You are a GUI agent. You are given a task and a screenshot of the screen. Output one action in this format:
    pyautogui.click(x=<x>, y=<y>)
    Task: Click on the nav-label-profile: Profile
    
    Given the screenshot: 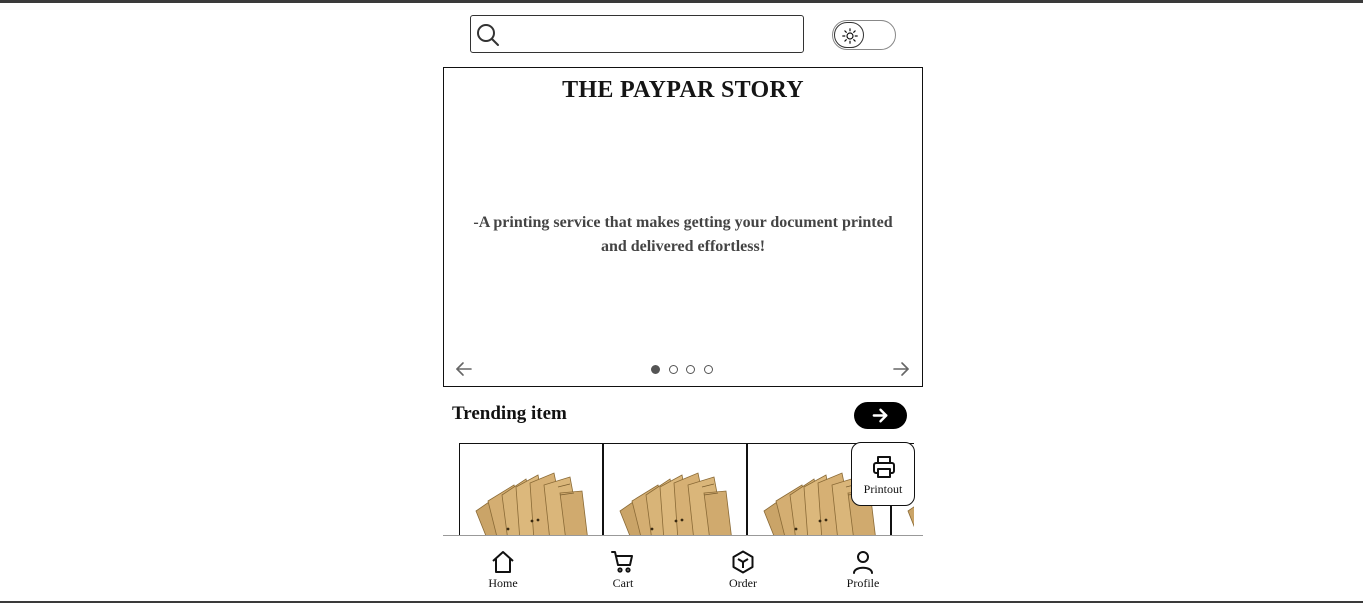 What is the action you would take?
    pyautogui.click(x=863, y=583)
    